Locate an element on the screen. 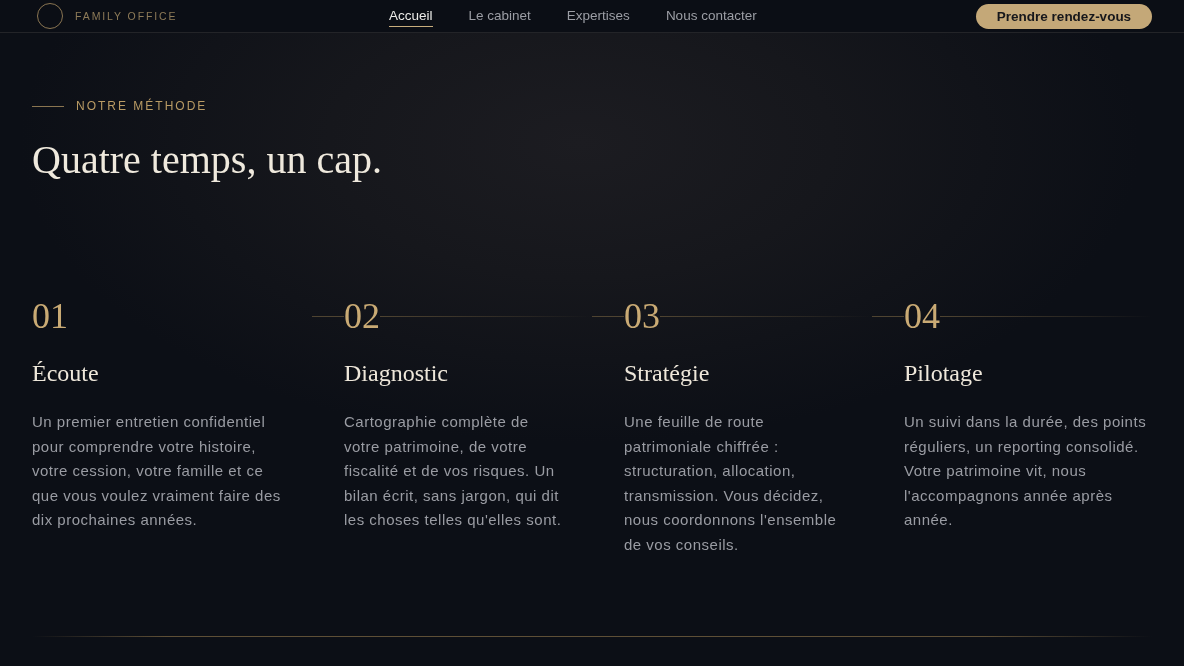 The height and width of the screenshot is (666, 1184). step-title: Diagnostic is located at coordinates (396, 373).